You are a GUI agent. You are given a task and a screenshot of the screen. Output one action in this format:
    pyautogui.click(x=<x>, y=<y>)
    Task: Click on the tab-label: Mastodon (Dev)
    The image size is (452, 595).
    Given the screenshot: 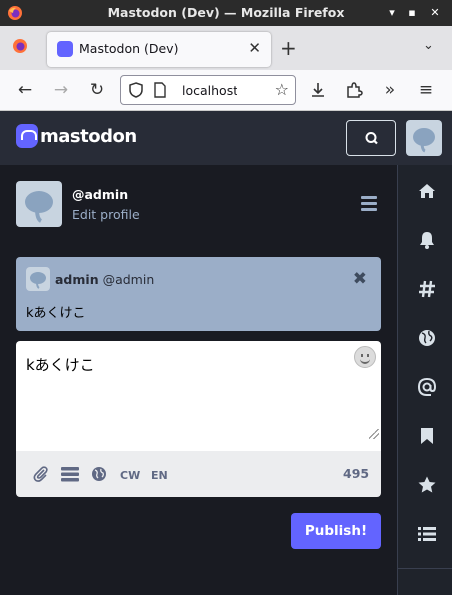 What is the action you would take?
    pyautogui.click(x=129, y=48)
    